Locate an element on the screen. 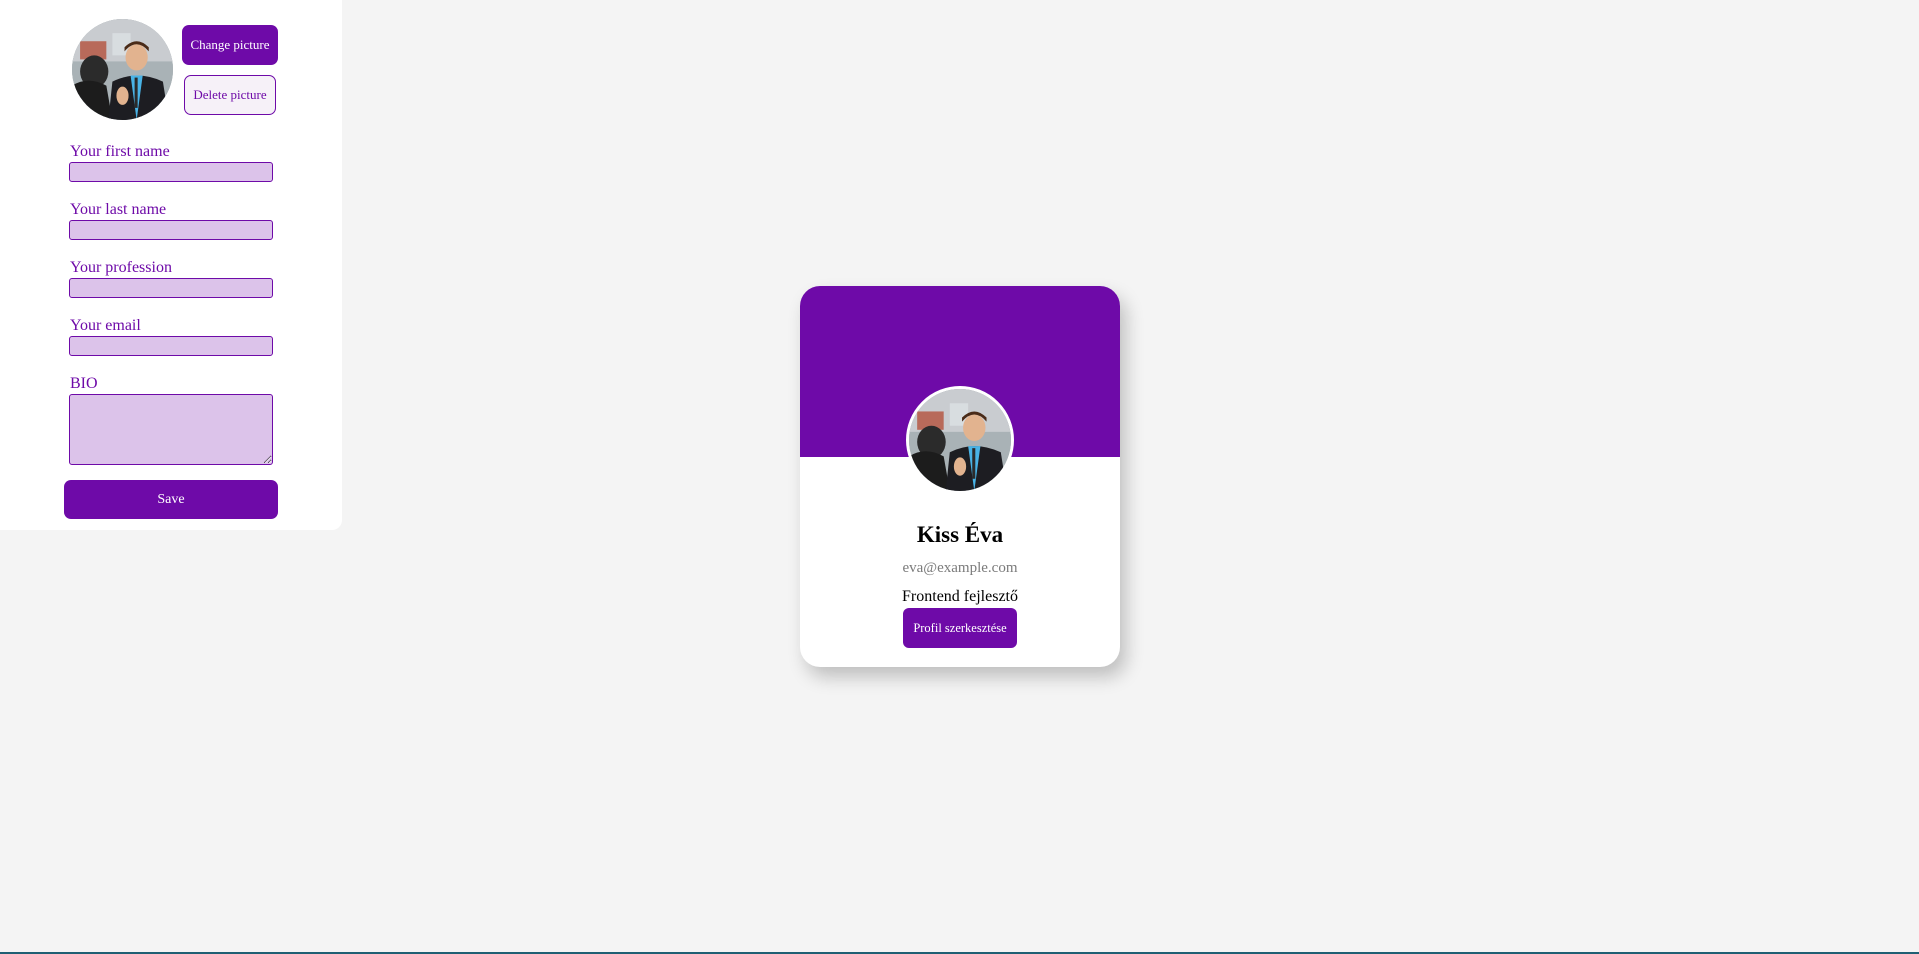 This screenshot has height=954, width=1919. change-picture-button: Change picture is located at coordinates (230, 45).